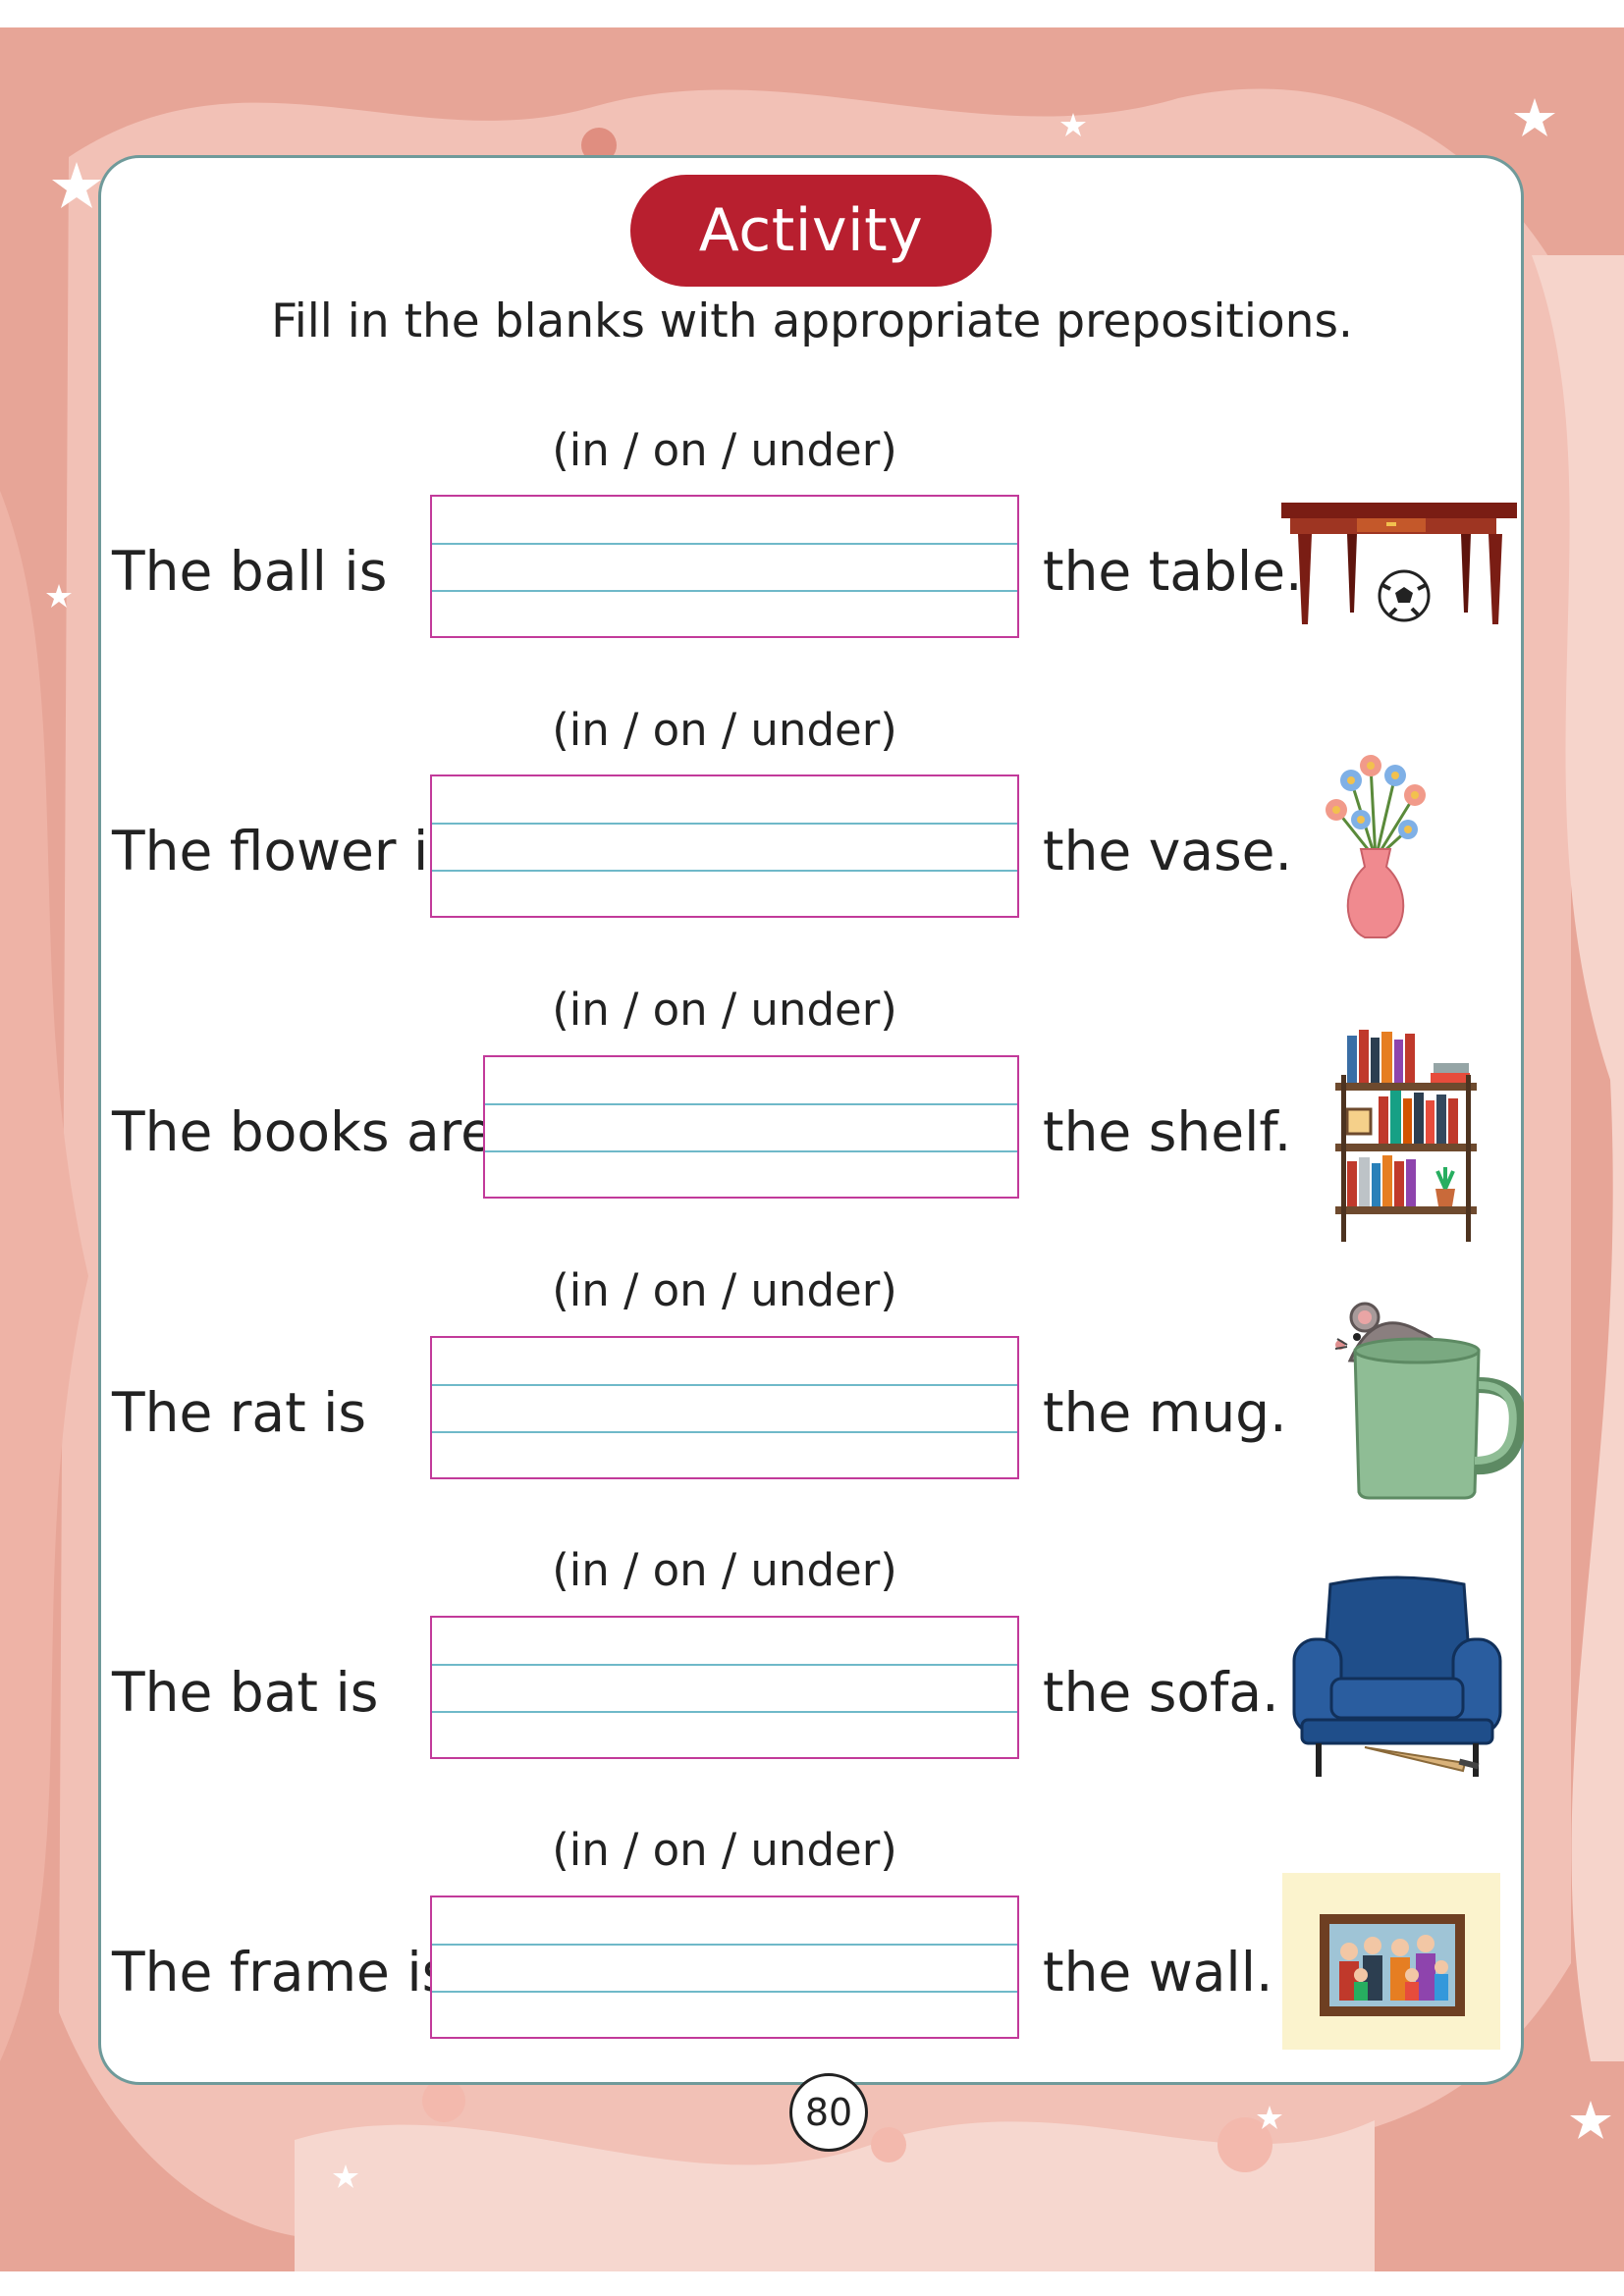  Describe the element at coordinates (1429, 1401) in the screenshot. I see `rat-mug-icon` at that location.